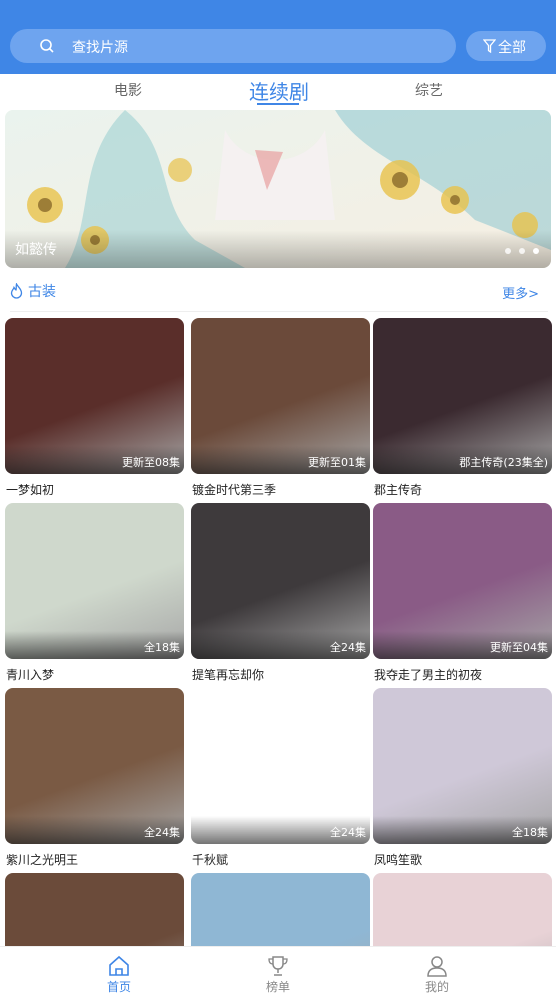 The height and width of the screenshot is (998, 556). I want to click on nav-ranking: 榜单, so click(278, 972).